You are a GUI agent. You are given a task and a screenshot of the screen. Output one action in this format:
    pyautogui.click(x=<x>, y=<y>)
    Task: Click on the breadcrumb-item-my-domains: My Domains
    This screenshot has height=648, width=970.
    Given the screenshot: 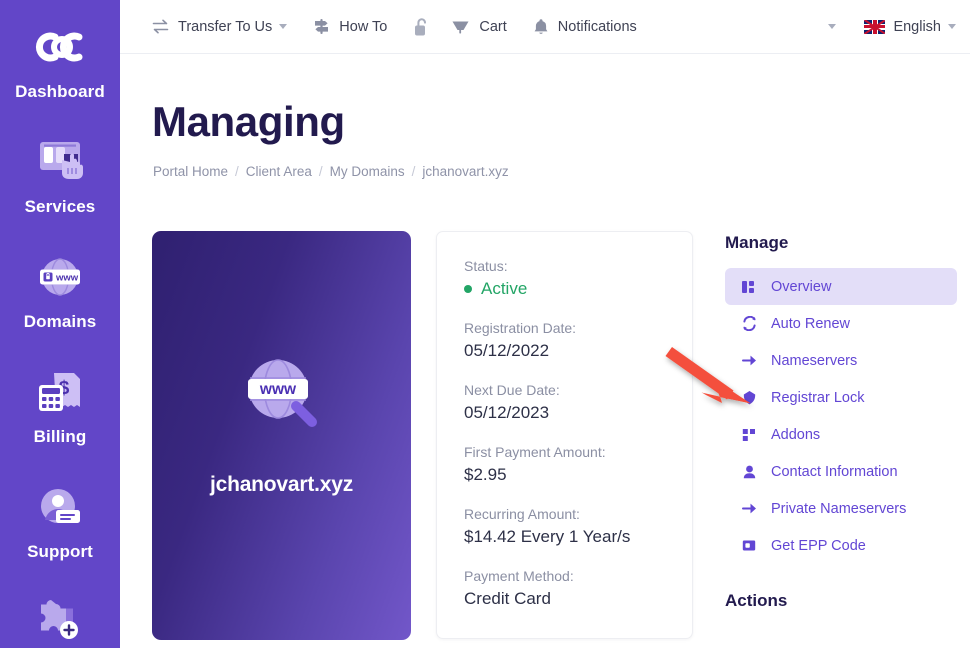 What is the action you would take?
    pyautogui.click(x=367, y=171)
    